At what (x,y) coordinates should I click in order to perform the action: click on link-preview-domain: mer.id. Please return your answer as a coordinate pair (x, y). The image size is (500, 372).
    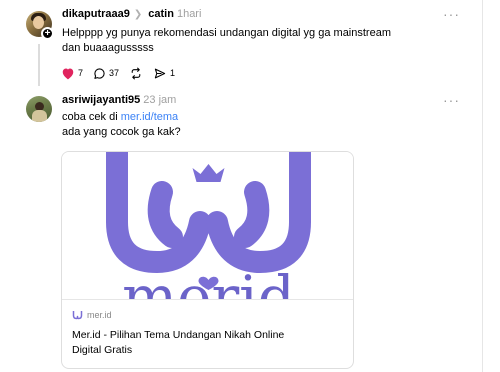
    Looking at the image, I should click on (209, 315).